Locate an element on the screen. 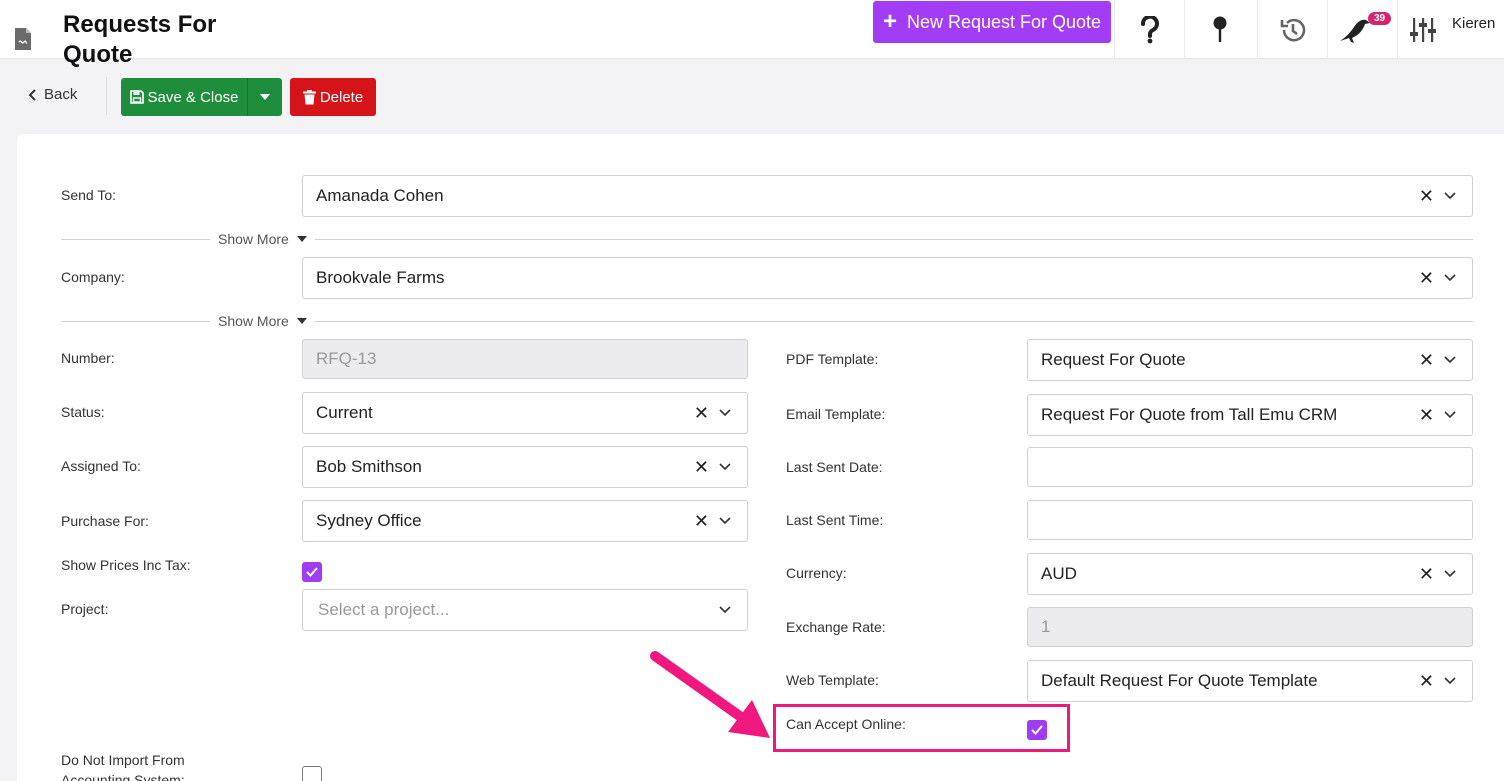  save-options-dropdown is located at coordinates (264, 97).